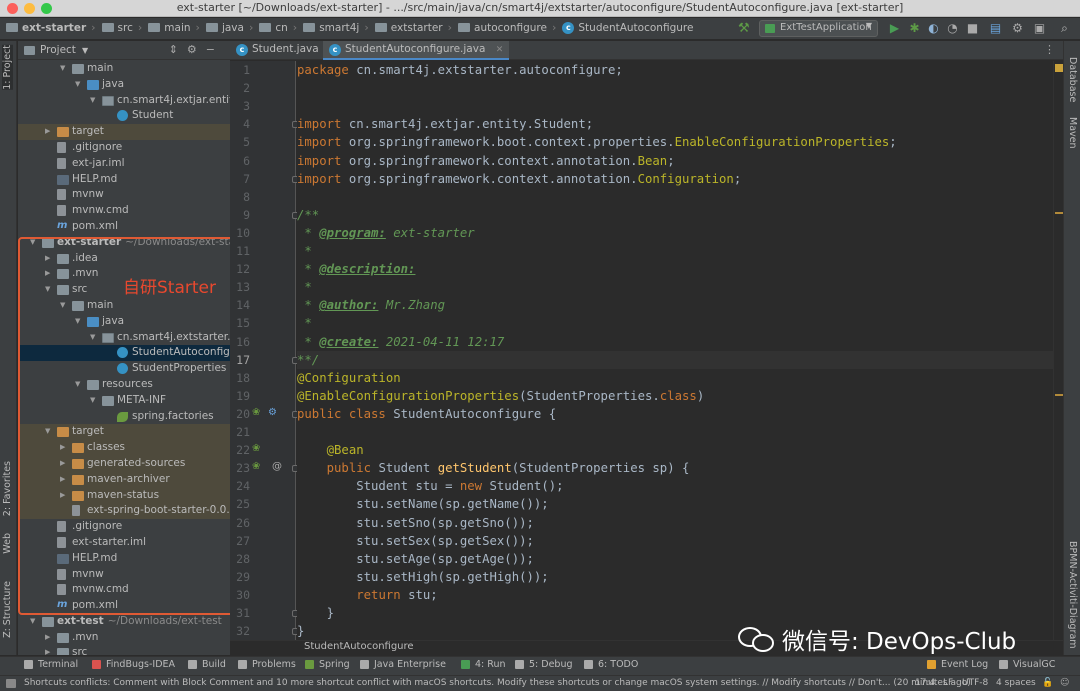  Describe the element at coordinates (51, 664) in the screenshot. I see `toolwindow-terminal: Terminal` at that location.